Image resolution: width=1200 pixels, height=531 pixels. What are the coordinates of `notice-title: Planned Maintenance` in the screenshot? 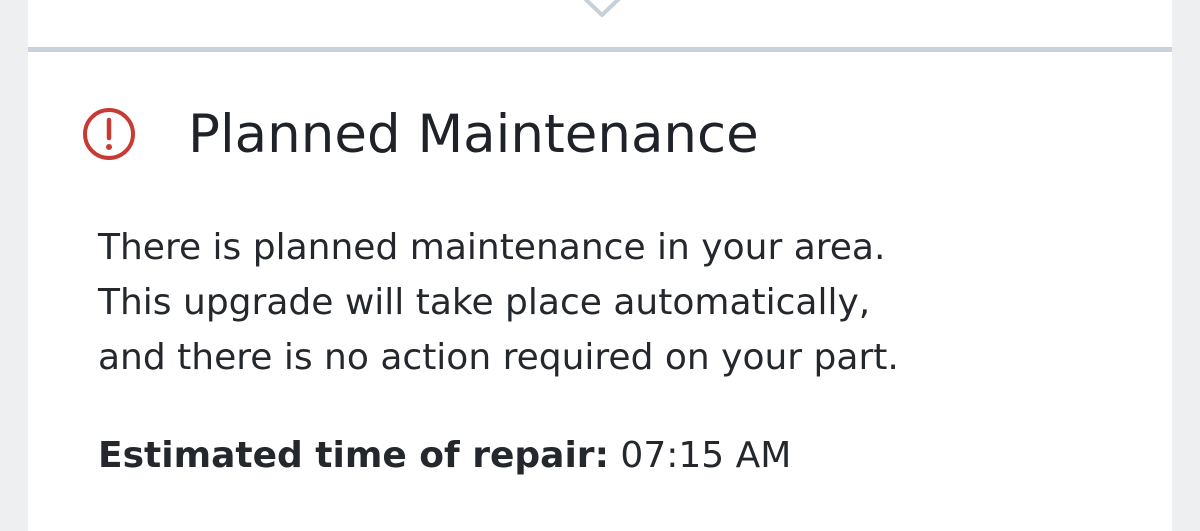 It's located at (473, 134).